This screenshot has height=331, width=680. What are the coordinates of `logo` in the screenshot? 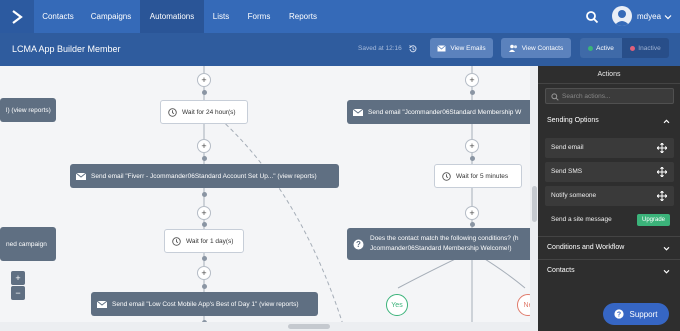 It's located at (17, 16).